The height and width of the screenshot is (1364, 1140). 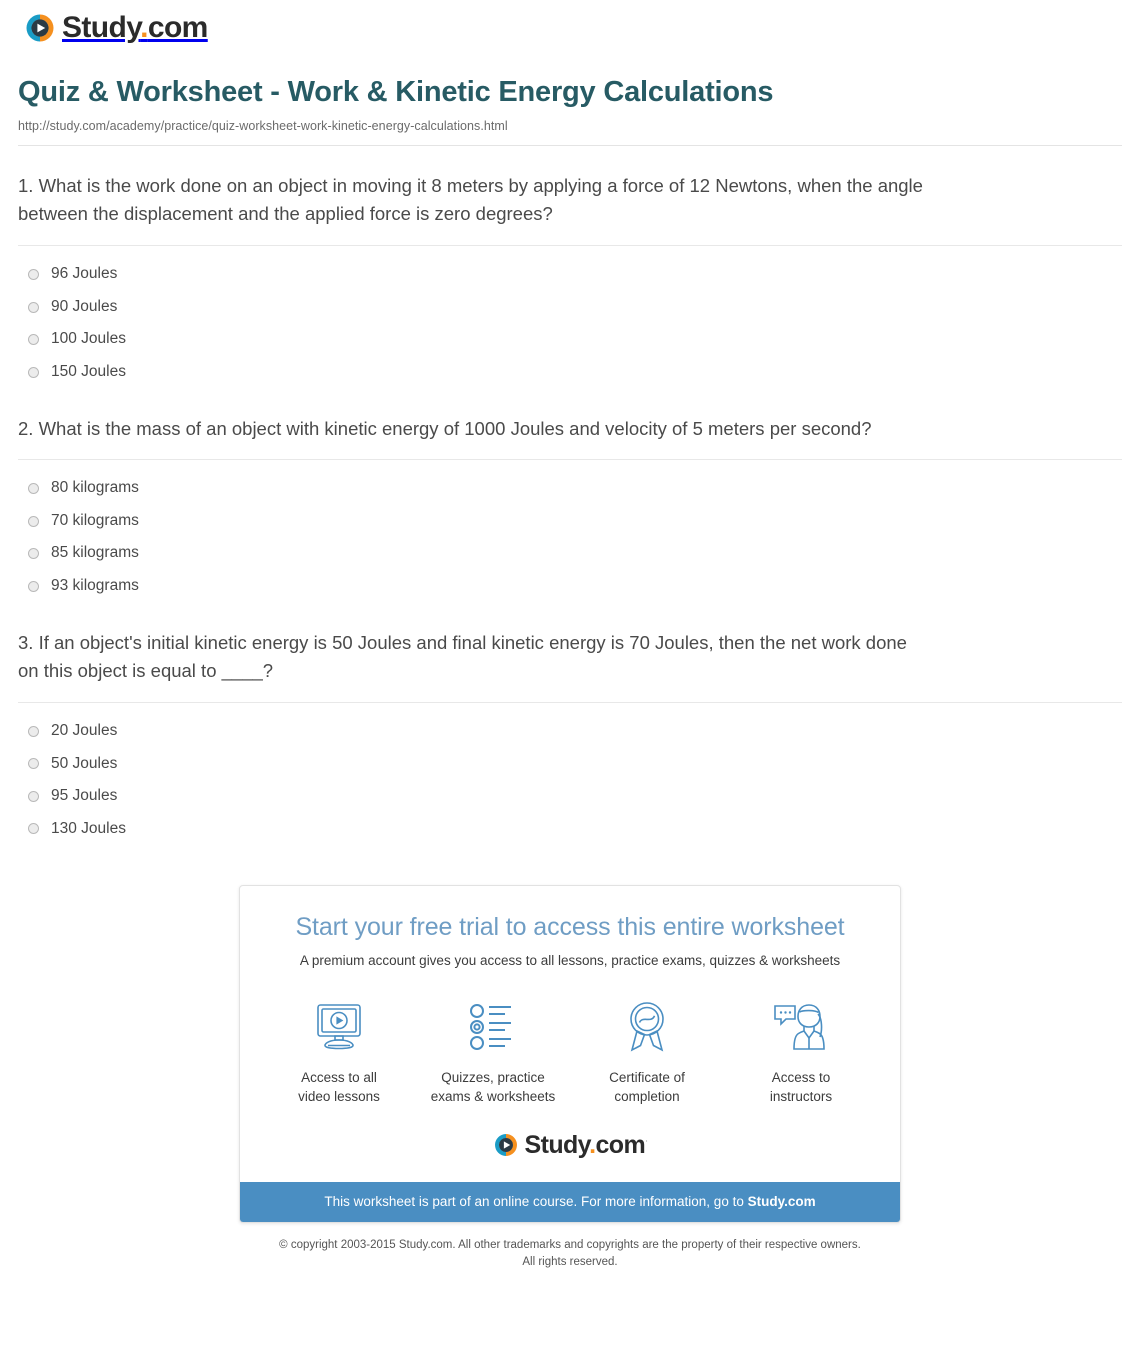 I want to click on feature-certificate: Certificate of completion, so click(x=647, y=1051).